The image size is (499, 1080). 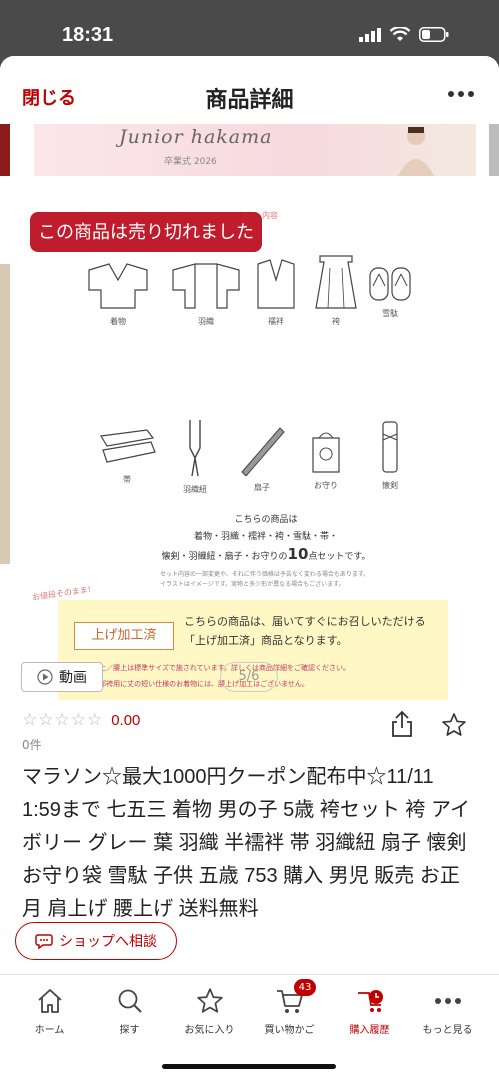 What do you see at coordinates (262, 487) in the screenshot?
I see `set-item-name: 扇子` at bounding box center [262, 487].